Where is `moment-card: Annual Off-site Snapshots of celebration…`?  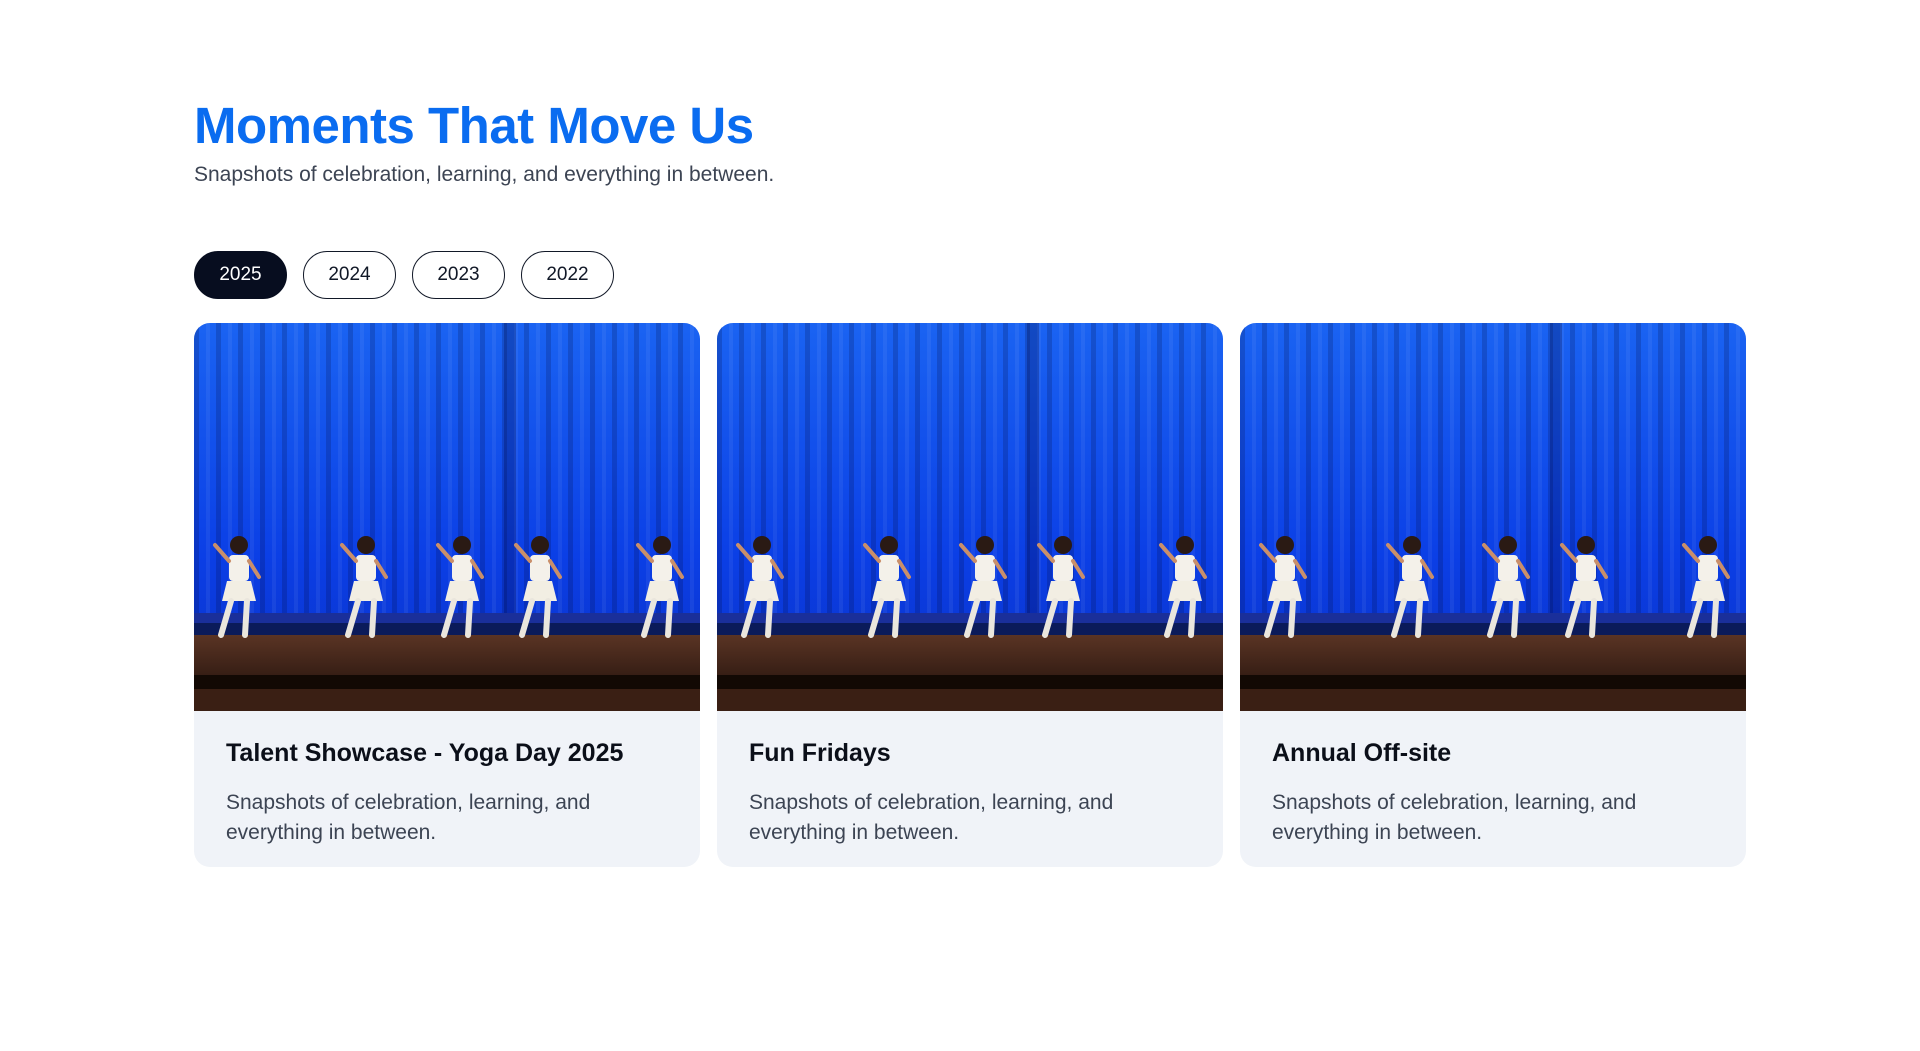
moment-card: Annual Off-site Snapshots of celebration… is located at coordinates (1493, 595).